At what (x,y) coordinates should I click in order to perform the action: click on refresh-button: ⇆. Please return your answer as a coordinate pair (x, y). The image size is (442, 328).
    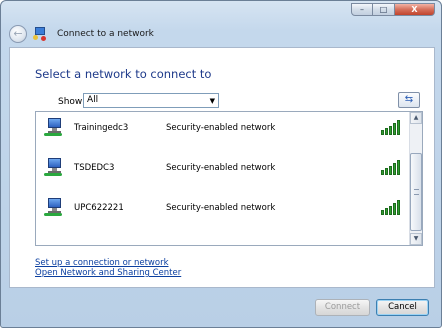
    Looking at the image, I should click on (409, 100).